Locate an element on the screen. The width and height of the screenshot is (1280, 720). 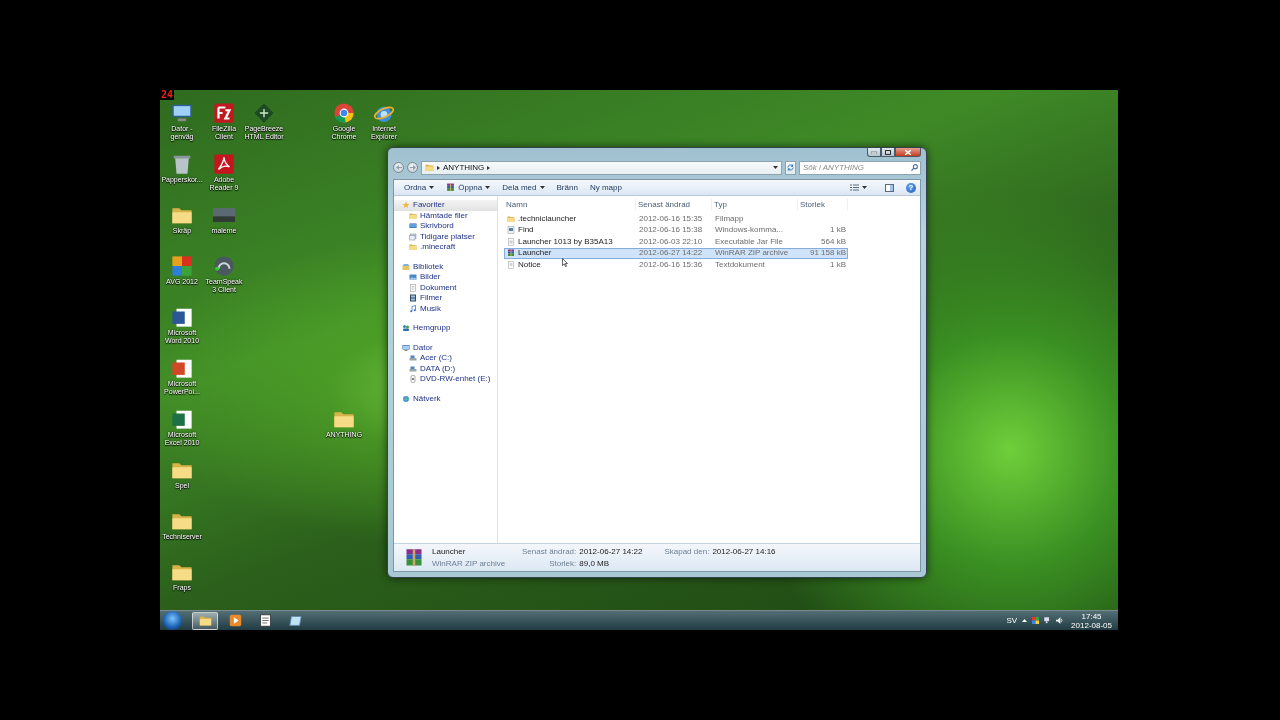
trash-icon is located at coordinates (182, 164).